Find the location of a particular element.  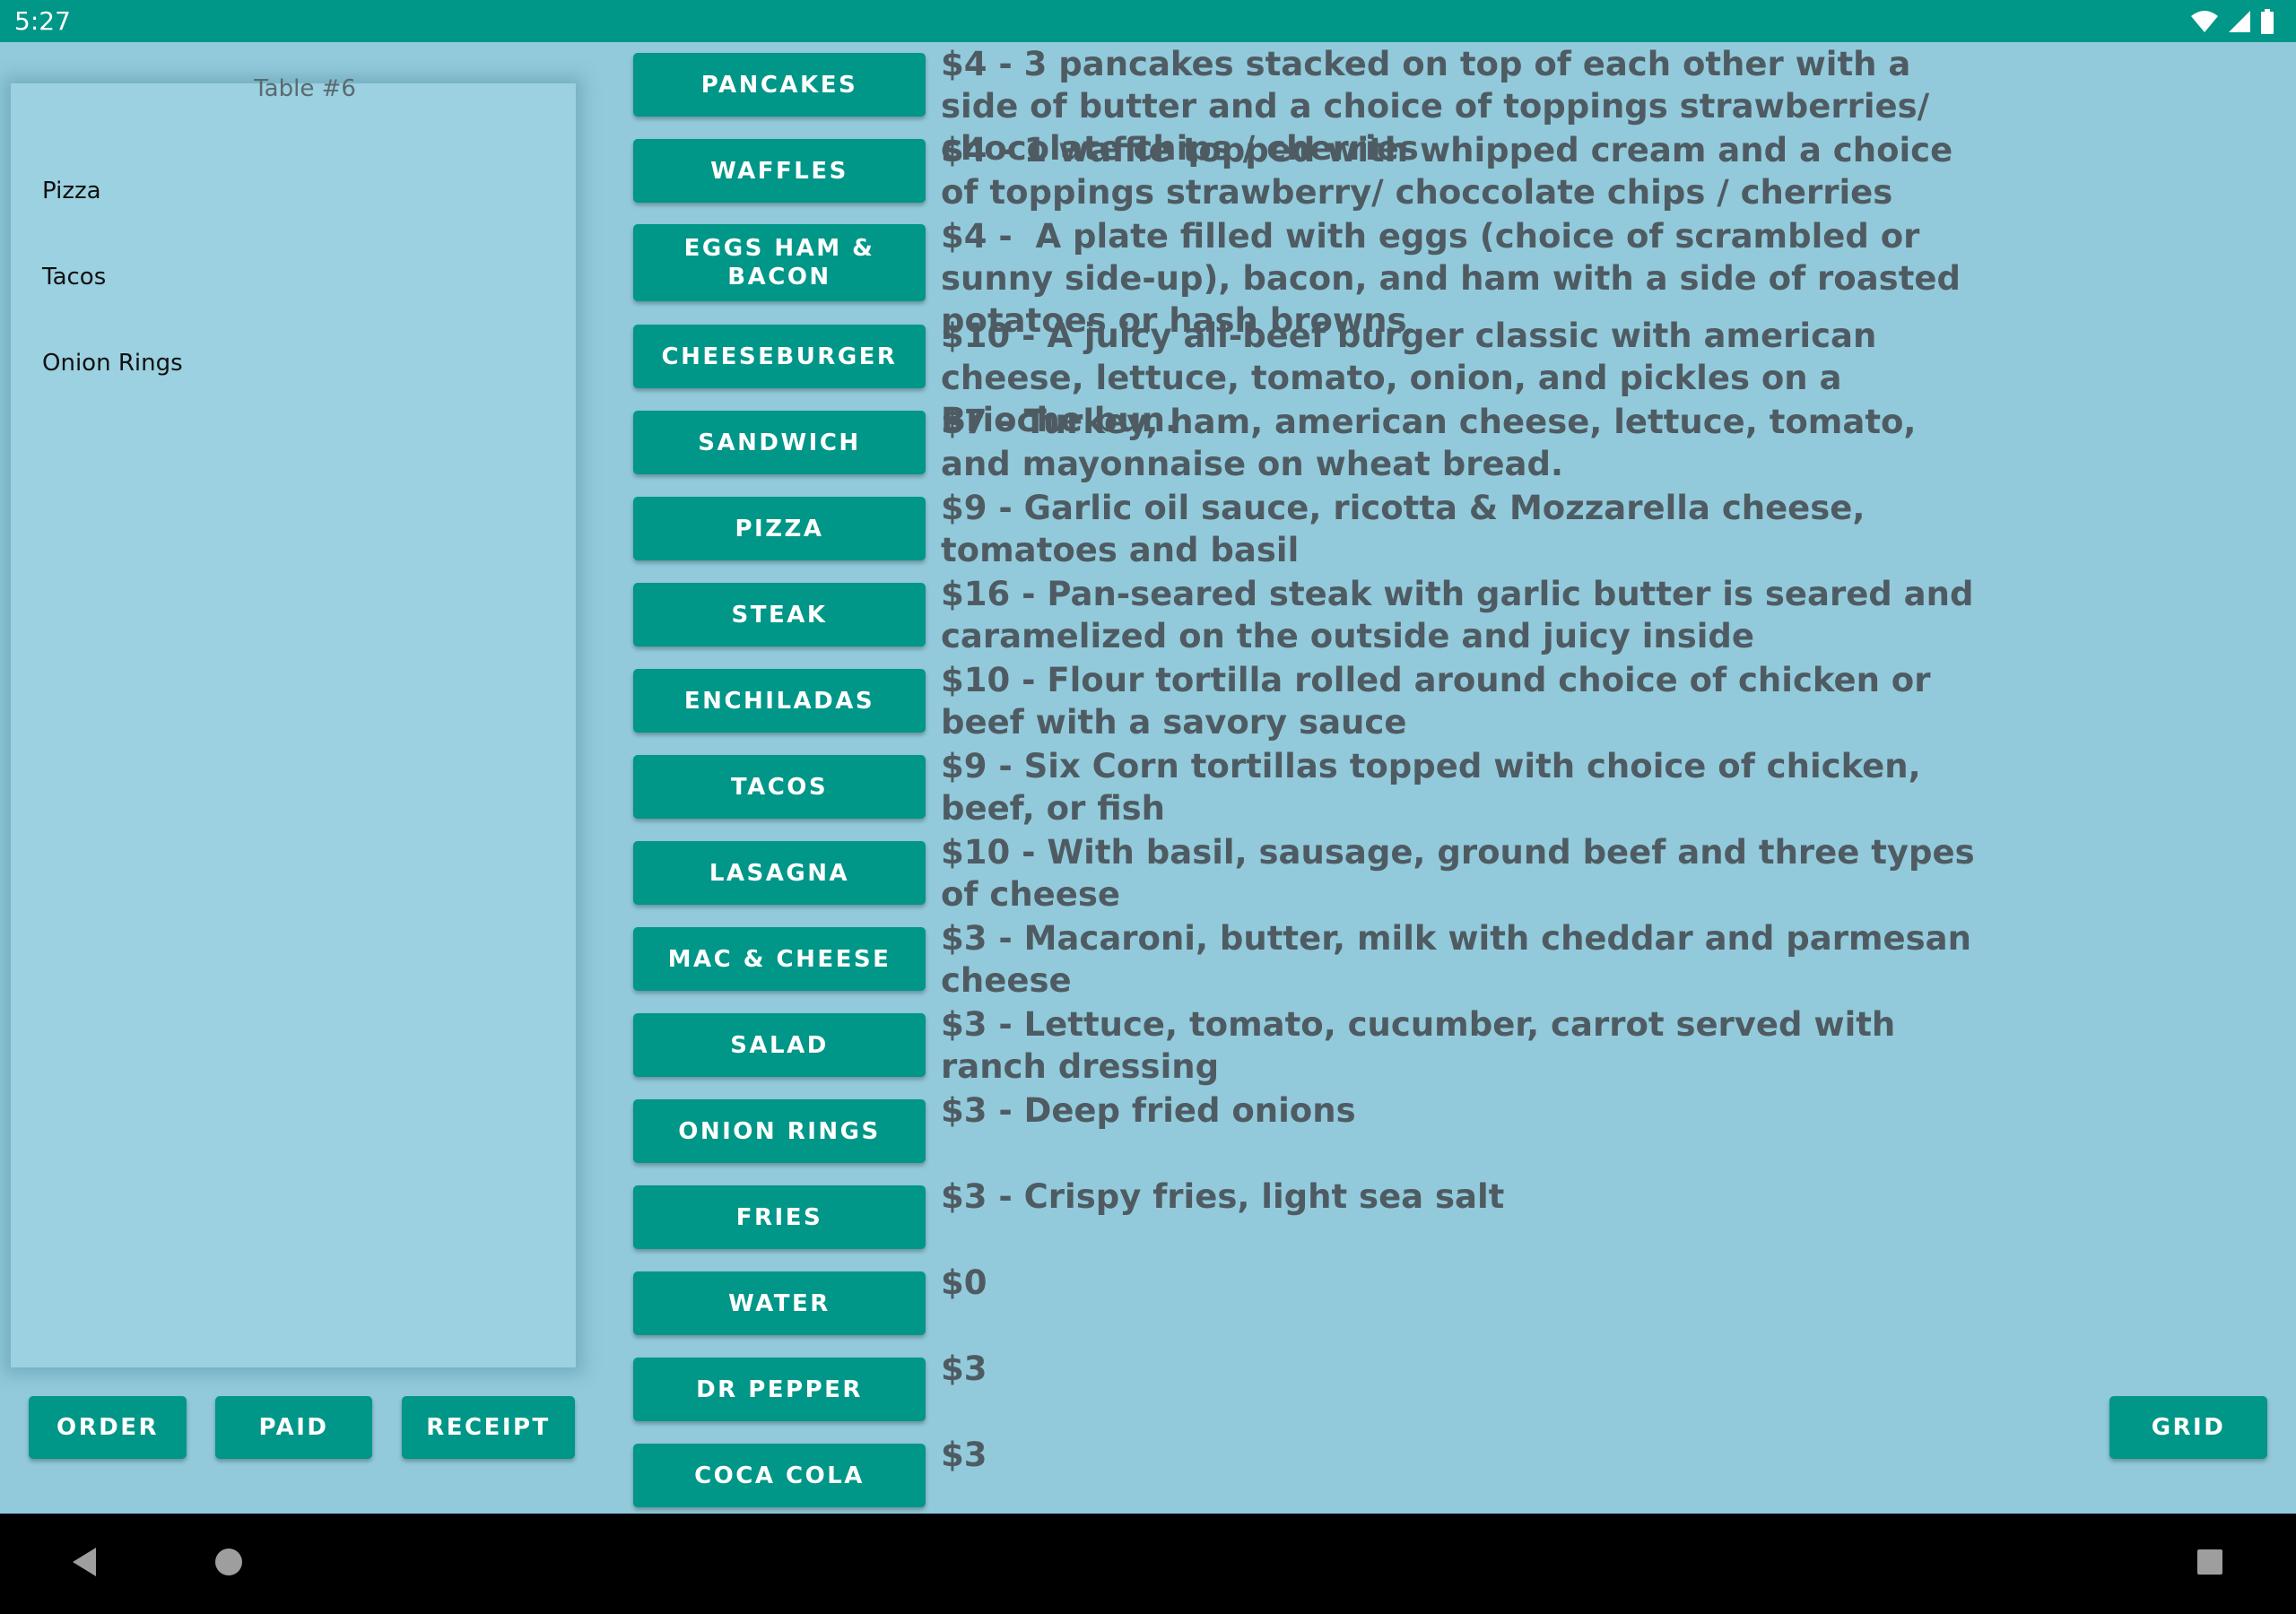

water-button: WATER is located at coordinates (779, 1303).